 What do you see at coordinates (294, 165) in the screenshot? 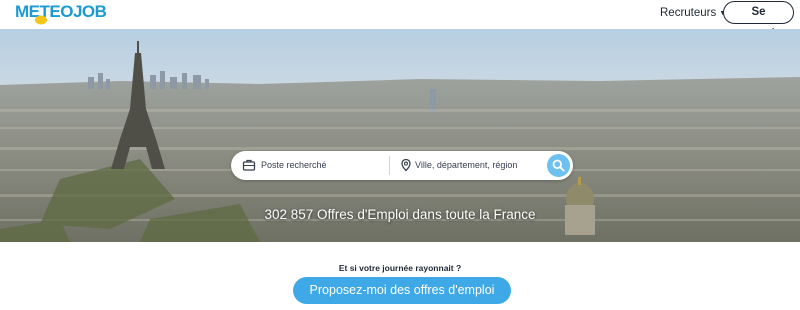
I see `job-title-placeholder: Poste recherché` at bounding box center [294, 165].